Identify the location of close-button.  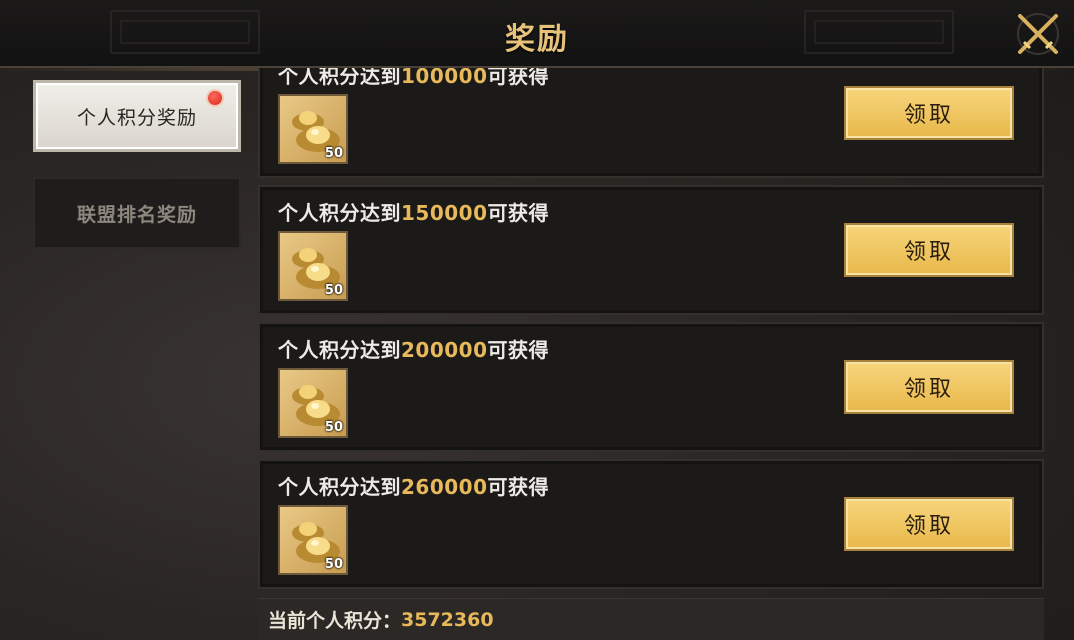
(1038, 34).